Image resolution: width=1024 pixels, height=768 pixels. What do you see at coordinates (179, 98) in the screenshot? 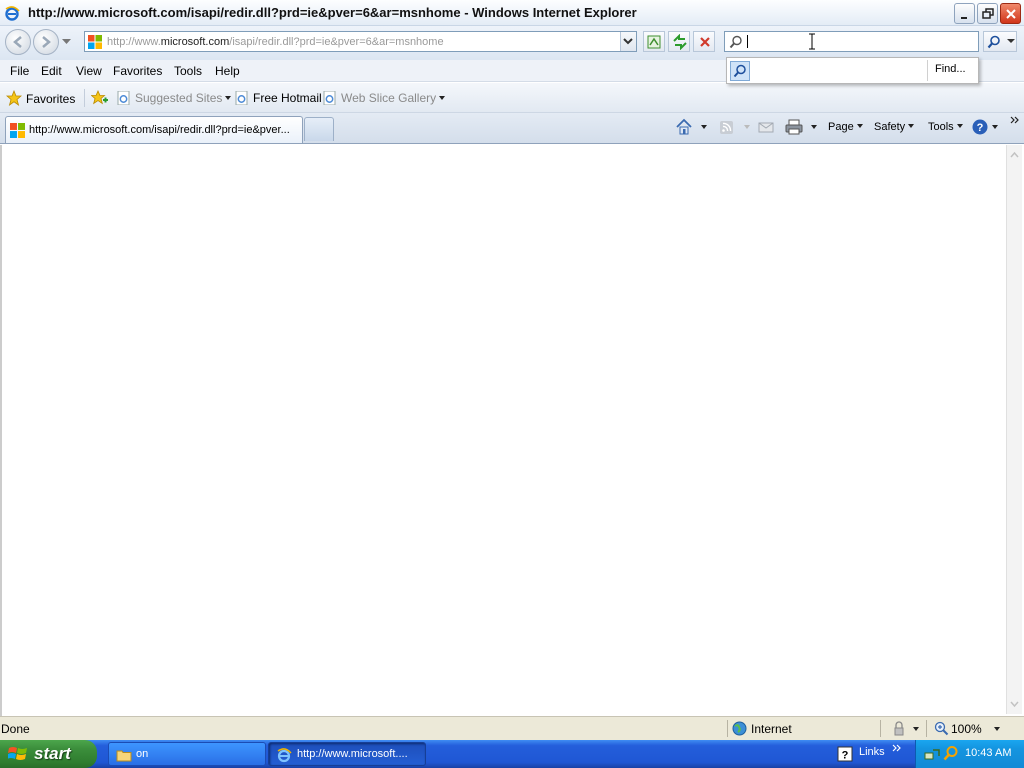
I see `suggested-sites-label: Suggested Sites` at bounding box center [179, 98].